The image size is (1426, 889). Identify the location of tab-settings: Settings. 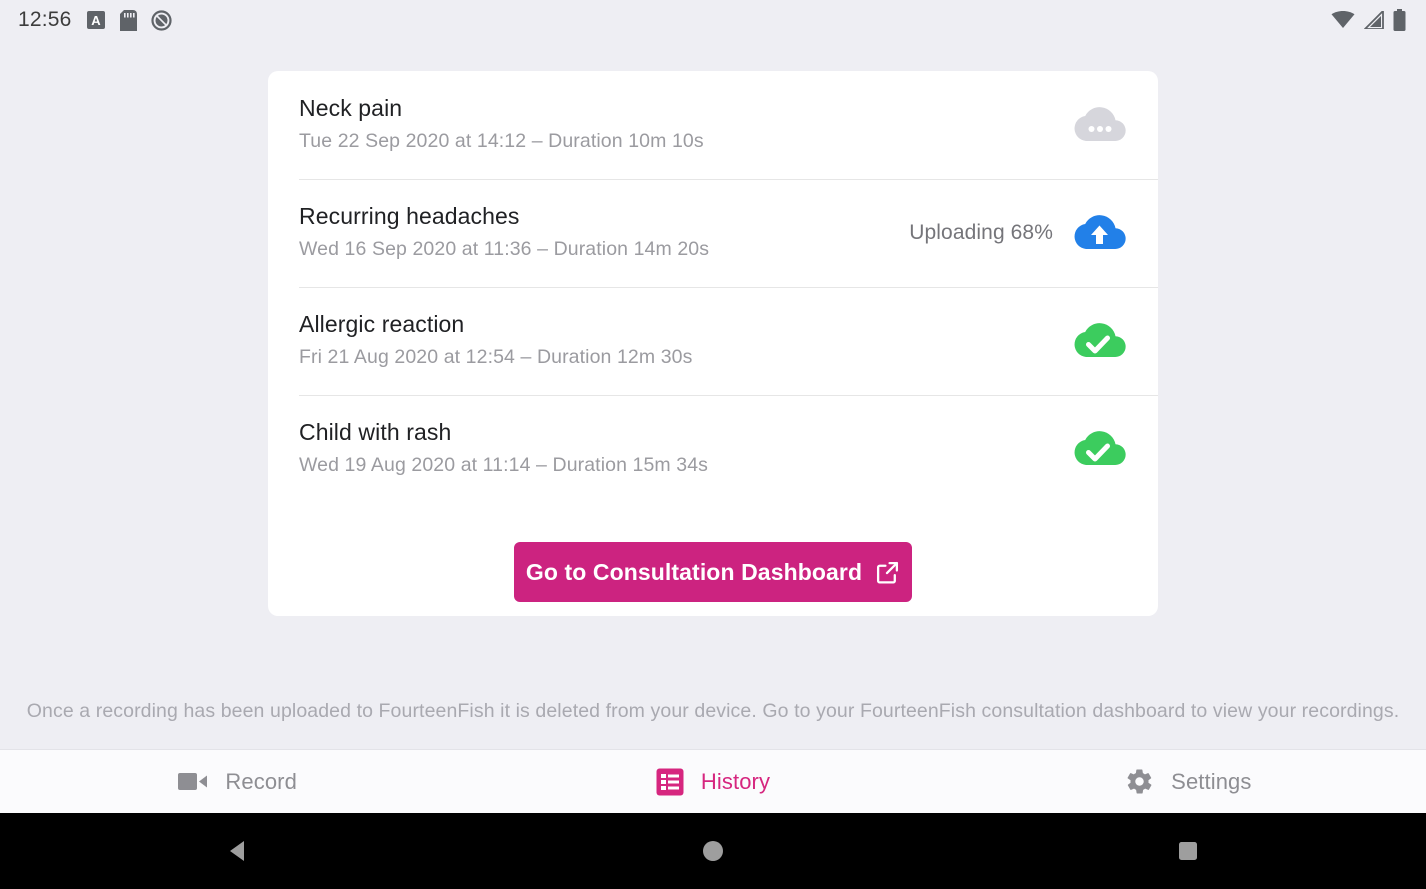
(1188, 781).